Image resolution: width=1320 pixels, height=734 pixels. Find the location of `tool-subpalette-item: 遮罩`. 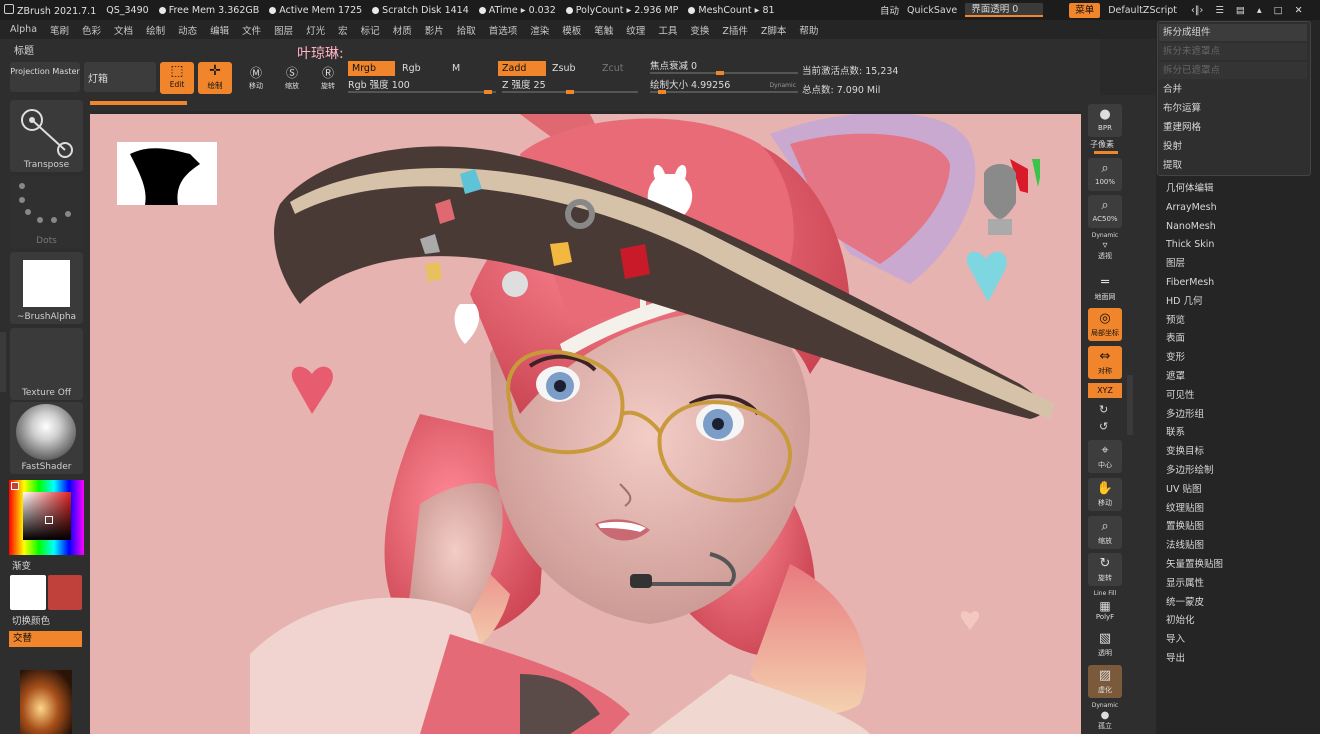

tool-subpalette-item: 遮罩 is located at coordinates (1175, 377).